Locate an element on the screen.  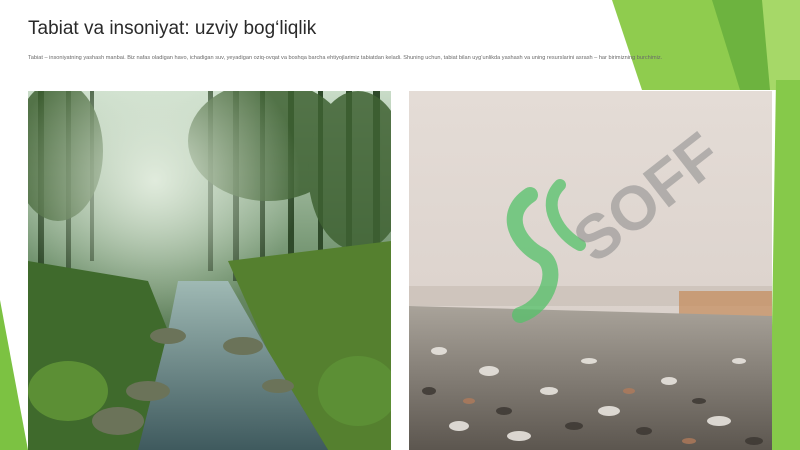
decorative-green-band-top-right is located at coordinates (706, 45).